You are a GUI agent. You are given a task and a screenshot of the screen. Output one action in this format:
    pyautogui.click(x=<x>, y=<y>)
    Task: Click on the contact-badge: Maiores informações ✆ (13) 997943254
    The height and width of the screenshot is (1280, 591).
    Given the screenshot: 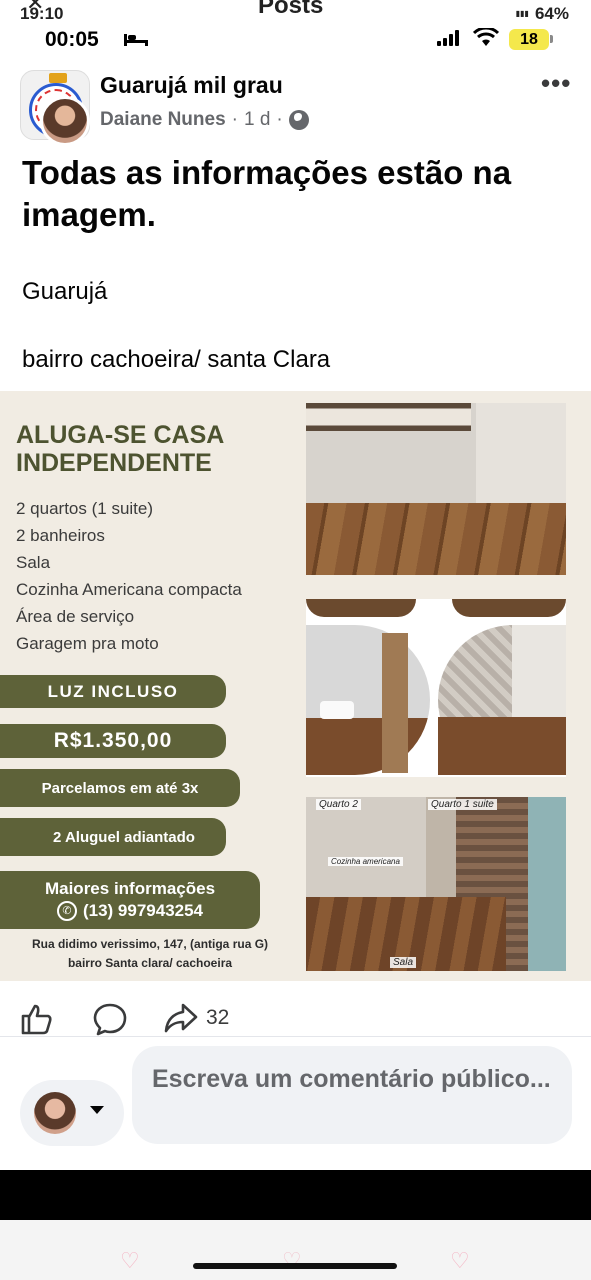 What is the action you would take?
    pyautogui.click(x=130, y=900)
    